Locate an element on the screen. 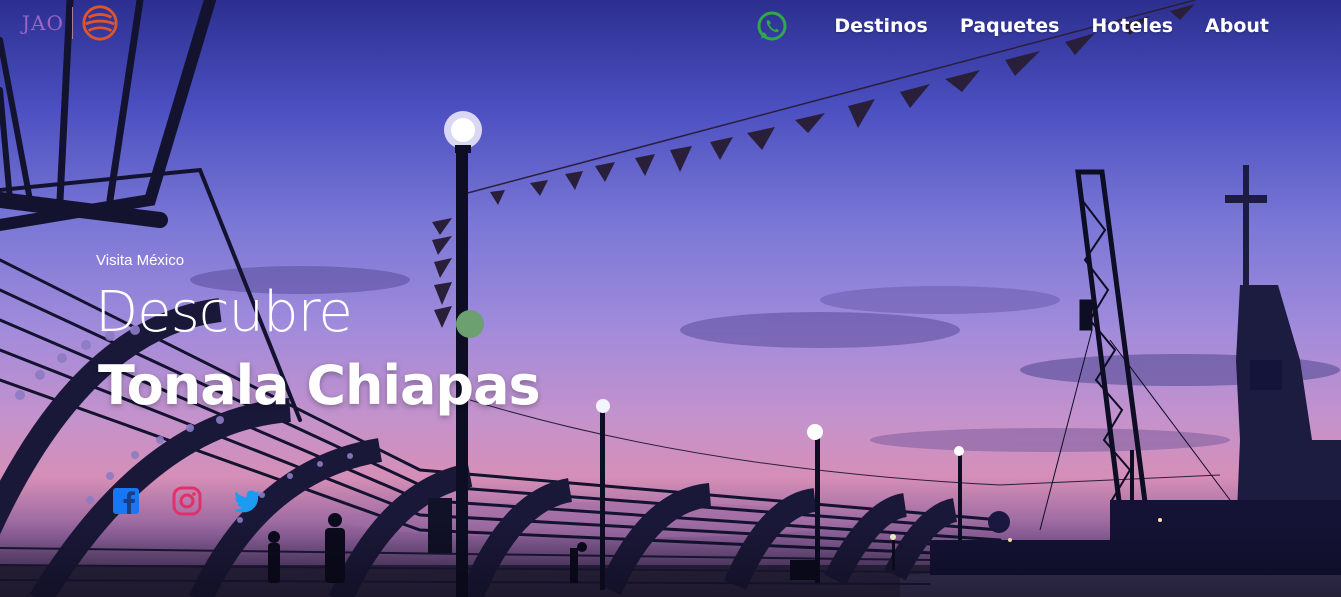 This screenshot has height=597, width=1341. facebook-link is located at coordinates (127, 501).